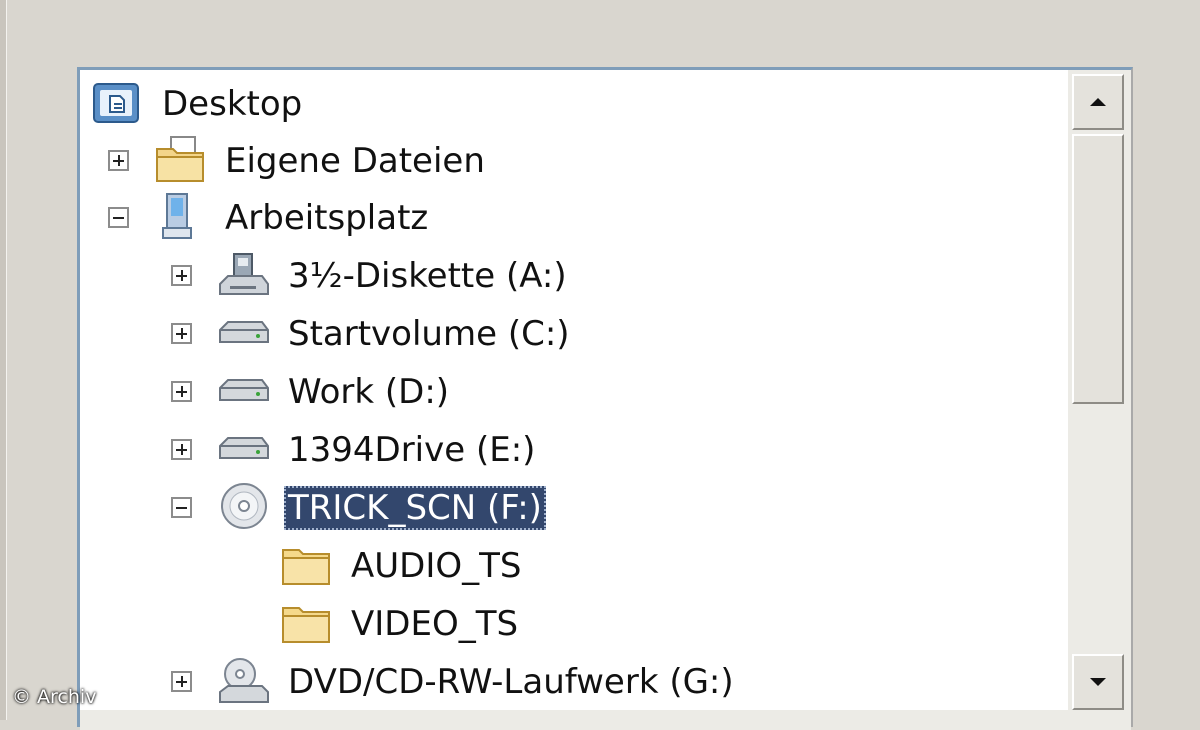 The image size is (1200, 730). What do you see at coordinates (427, 276) in the screenshot?
I see `tree-item-label: 3½-Diskette (A:)` at bounding box center [427, 276].